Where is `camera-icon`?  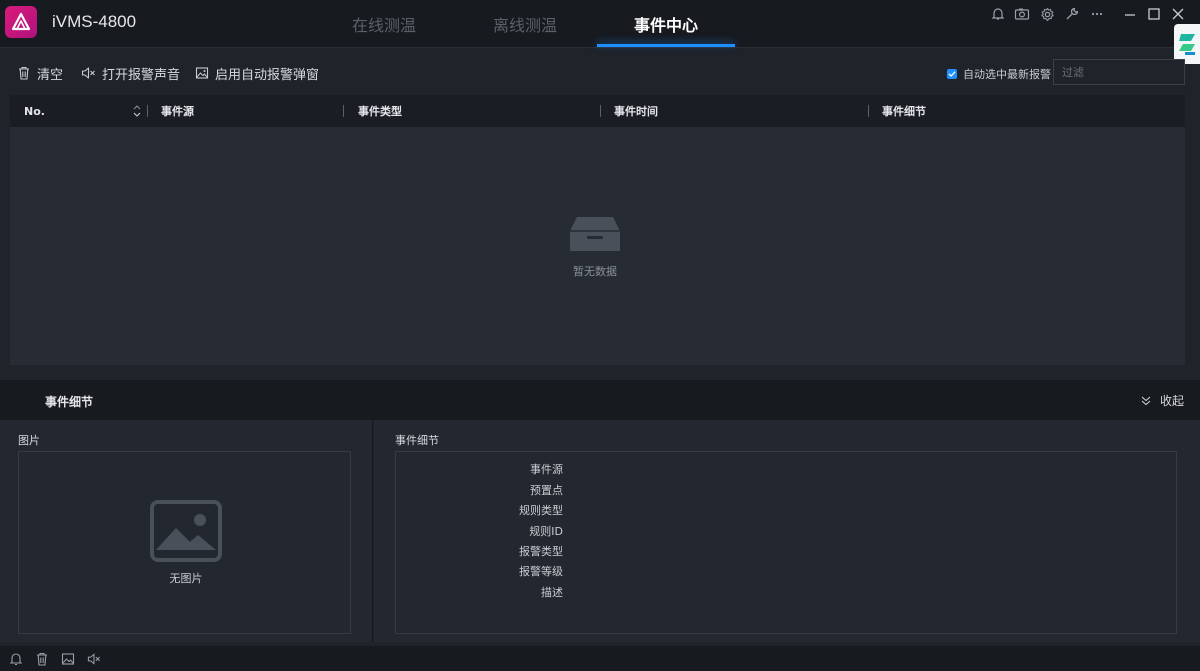
camera-icon is located at coordinates (1022, 14).